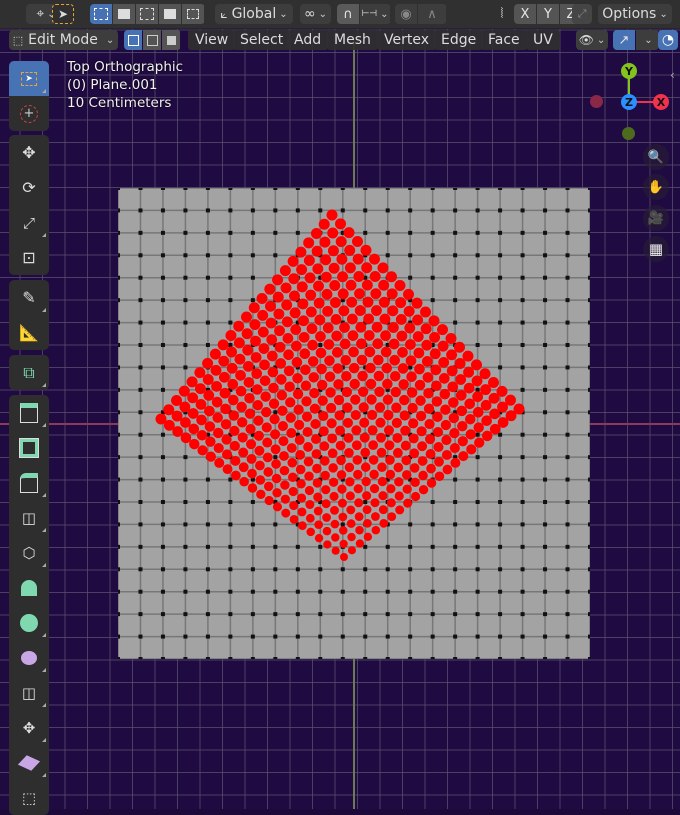 The image size is (680, 815). Describe the element at coordinates (29, 187) in the screenshot. I see `tool-rotate: ⟳` at that location.